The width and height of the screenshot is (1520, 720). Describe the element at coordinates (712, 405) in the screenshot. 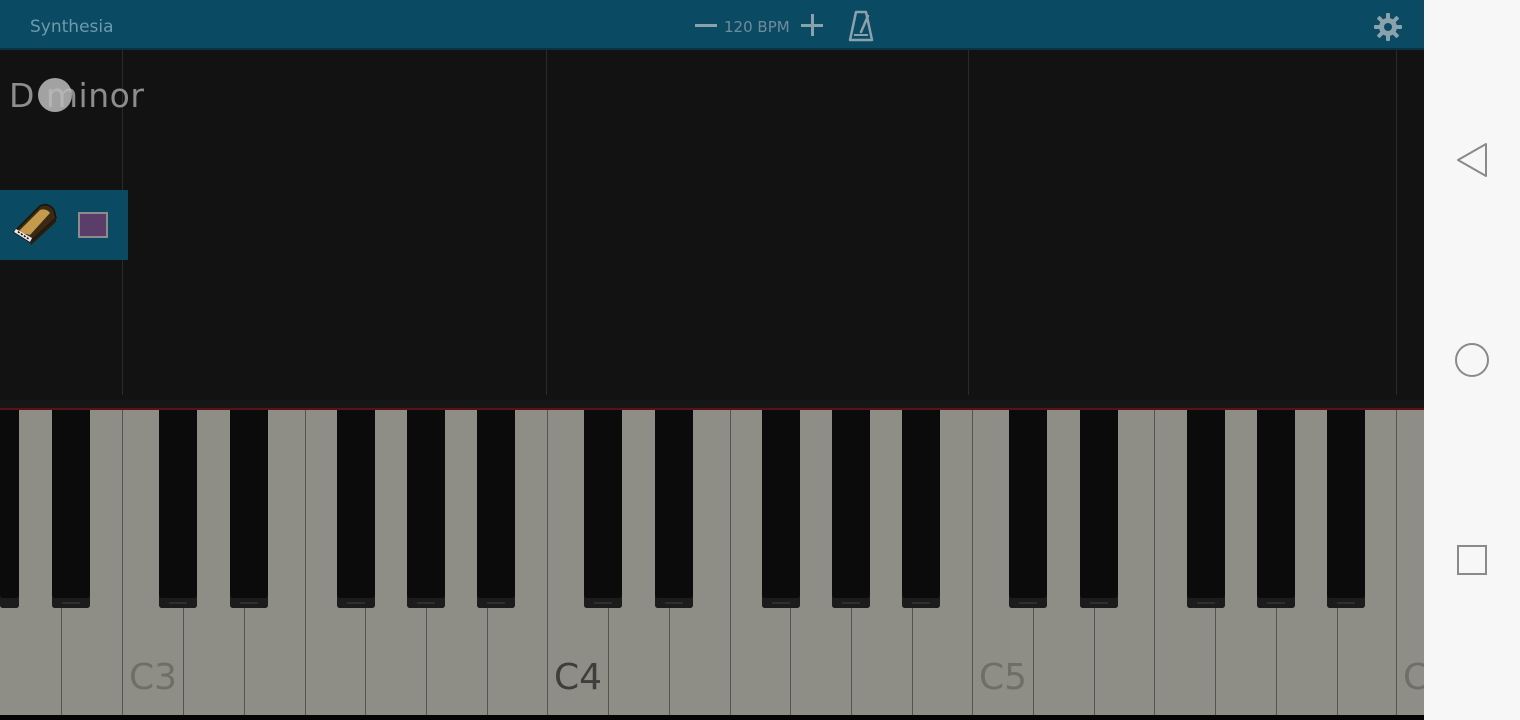

I see `keyboard-top-edge` at that location.